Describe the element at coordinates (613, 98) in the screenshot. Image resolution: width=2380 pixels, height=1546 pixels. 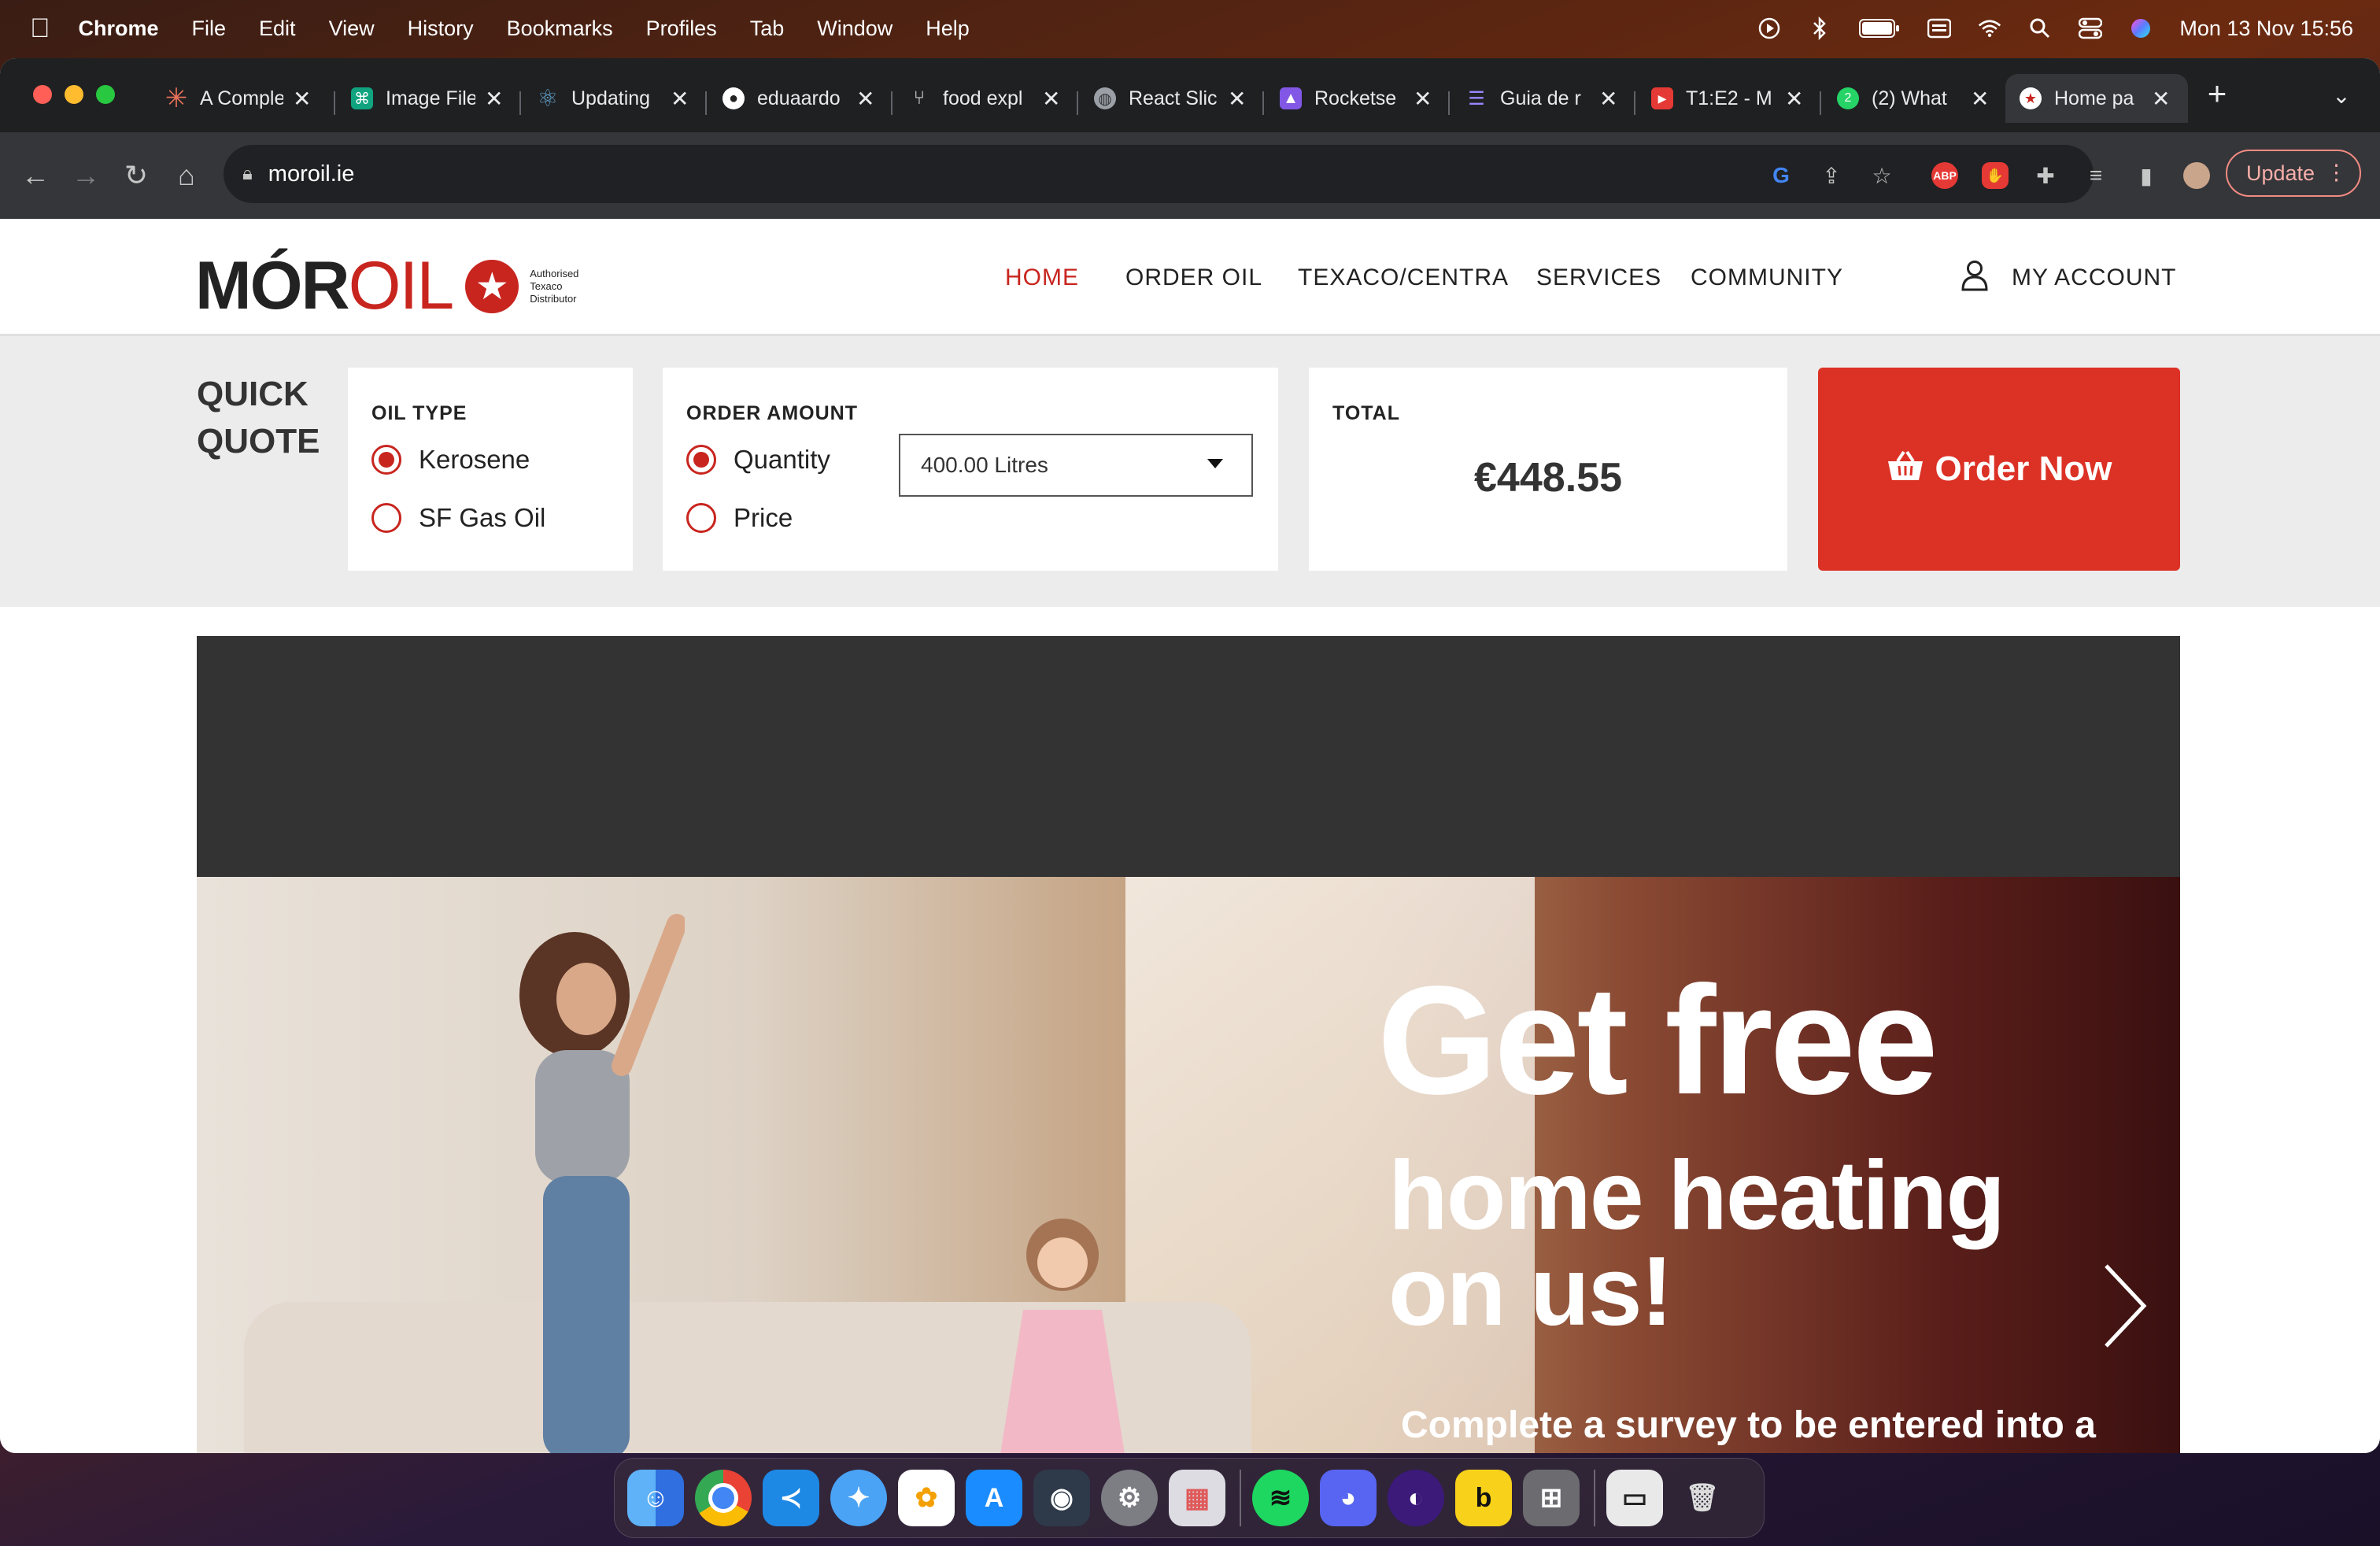
I see `tab-2: ⚛ Updating ✕` at that location.